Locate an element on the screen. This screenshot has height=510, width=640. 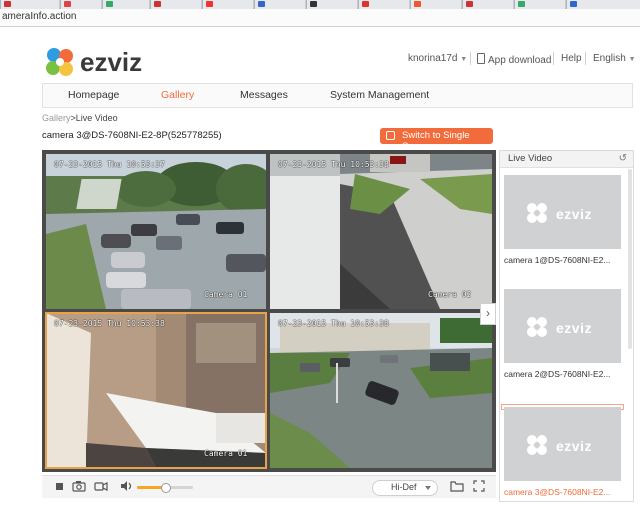
refresh-icon: ↺ is located at coordinates (623, 158).